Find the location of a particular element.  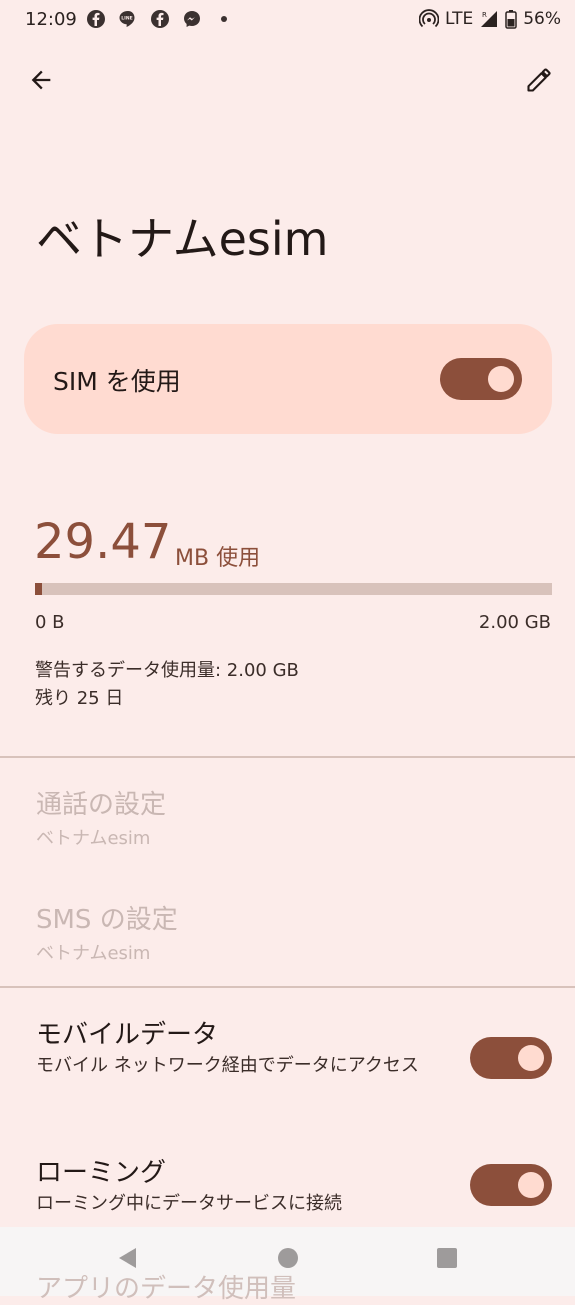

svg-text: LINE is located at coordinates (126, 19).